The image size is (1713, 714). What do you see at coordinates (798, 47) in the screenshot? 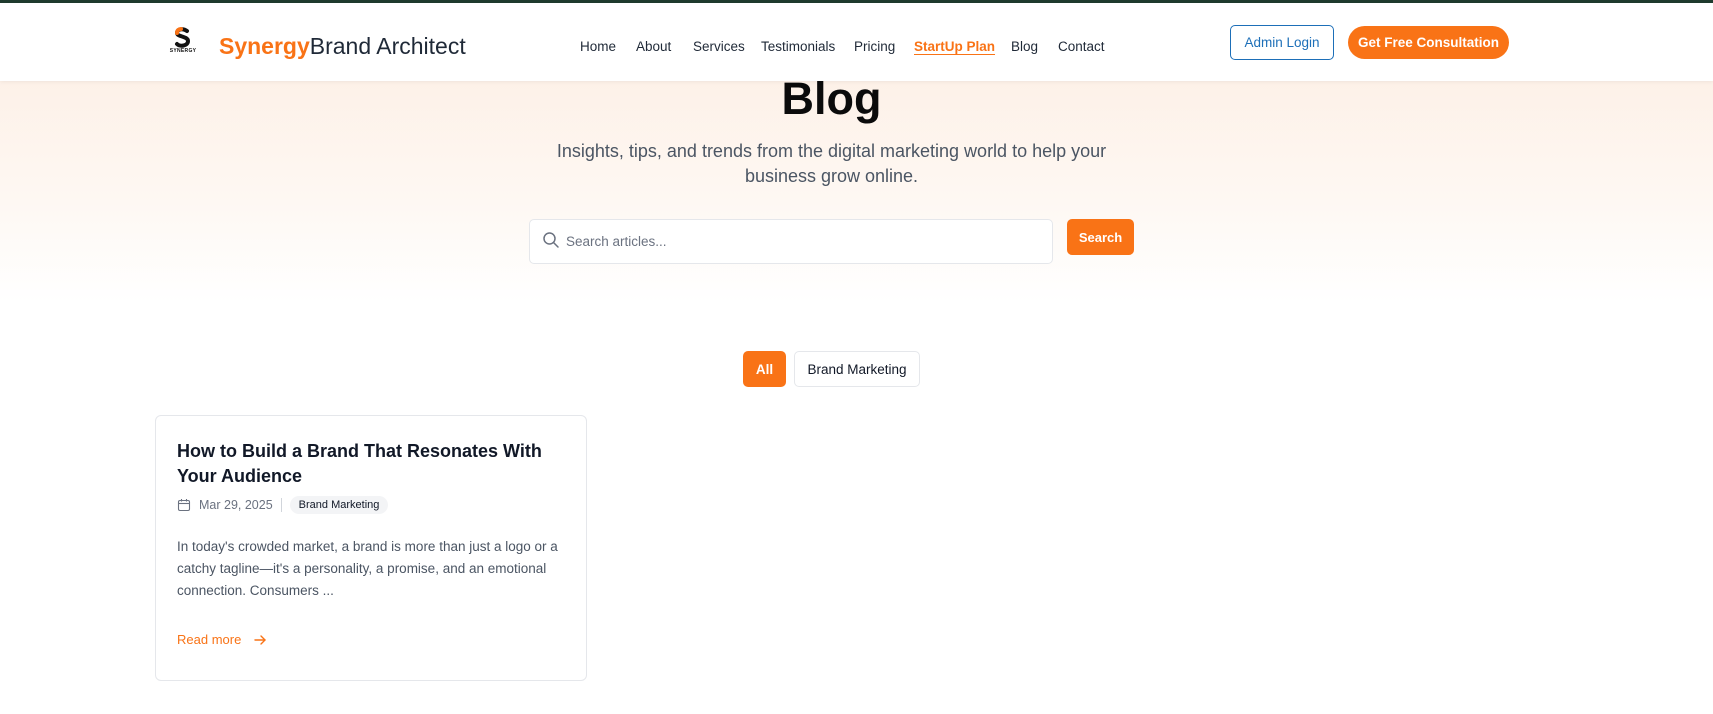
I see `nav-testimonials: Testimonials` at bounding box center [798, 47].